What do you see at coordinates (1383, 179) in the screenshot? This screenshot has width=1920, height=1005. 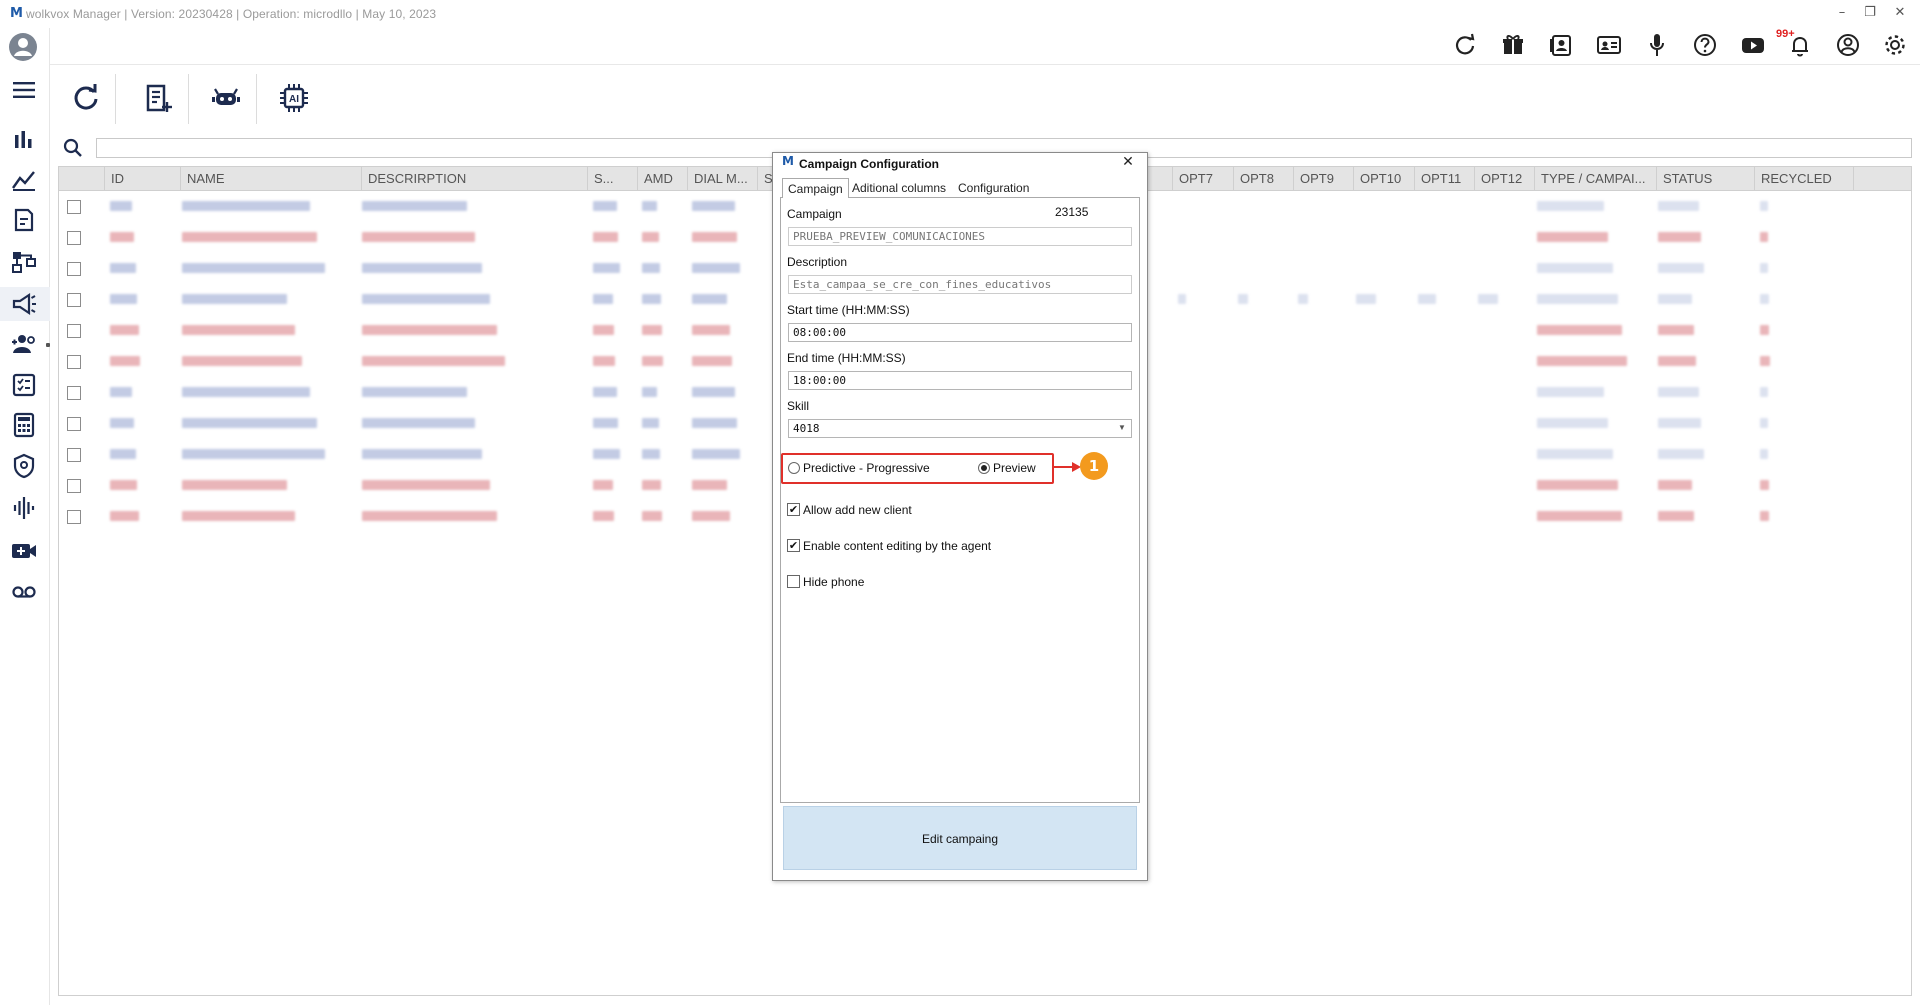 I see `column-header-opt10: OPT10` at bounding box center [1383, 179].